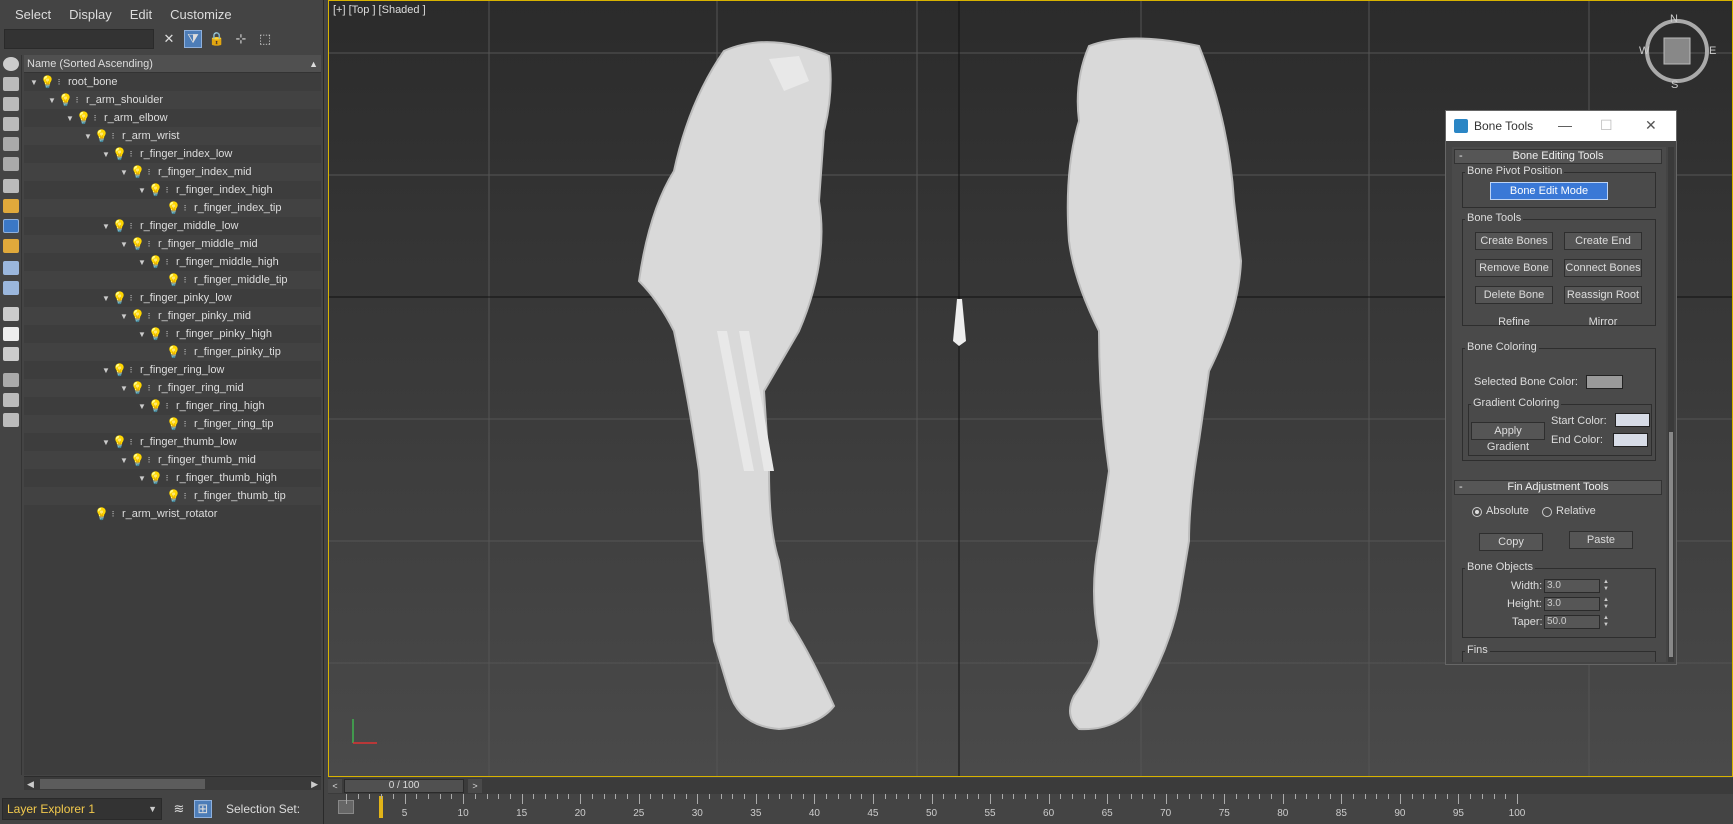  What do you see at coordinates (1604, 382) in the screenshot?
I see `selected-bone-color-swatch` at bounding box center [1604, 382].